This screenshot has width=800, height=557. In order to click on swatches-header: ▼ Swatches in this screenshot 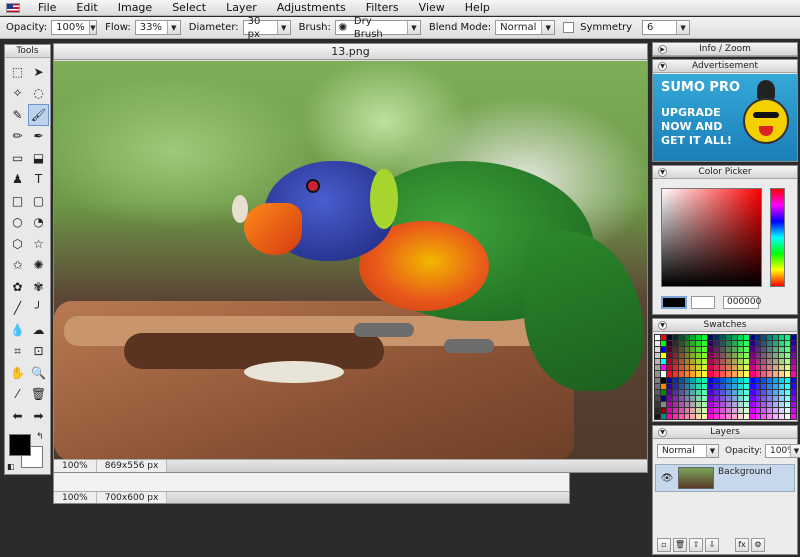, I will do `click(725, 325)`.